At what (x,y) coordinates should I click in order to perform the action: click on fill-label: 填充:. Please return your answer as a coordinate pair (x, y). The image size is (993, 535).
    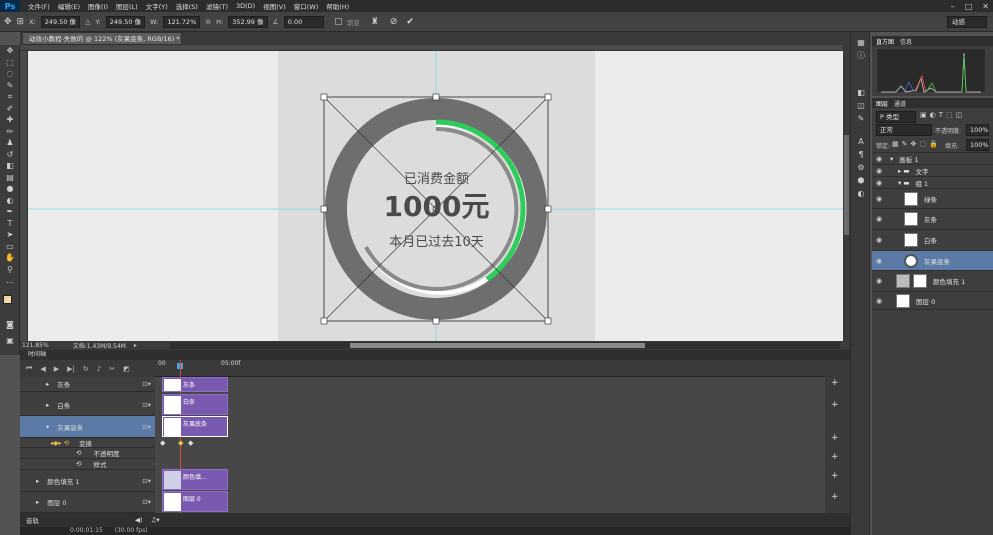
    Looking at the image, I should click on (952, 146).